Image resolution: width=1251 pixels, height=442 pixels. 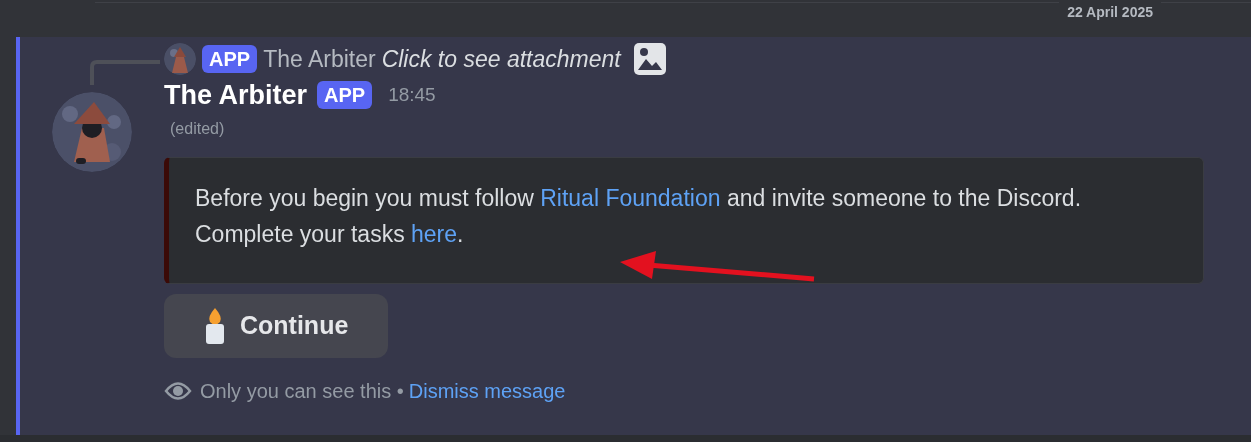 I want to click on dismiss-link: Dismiss message, so click(x=487, y=391).